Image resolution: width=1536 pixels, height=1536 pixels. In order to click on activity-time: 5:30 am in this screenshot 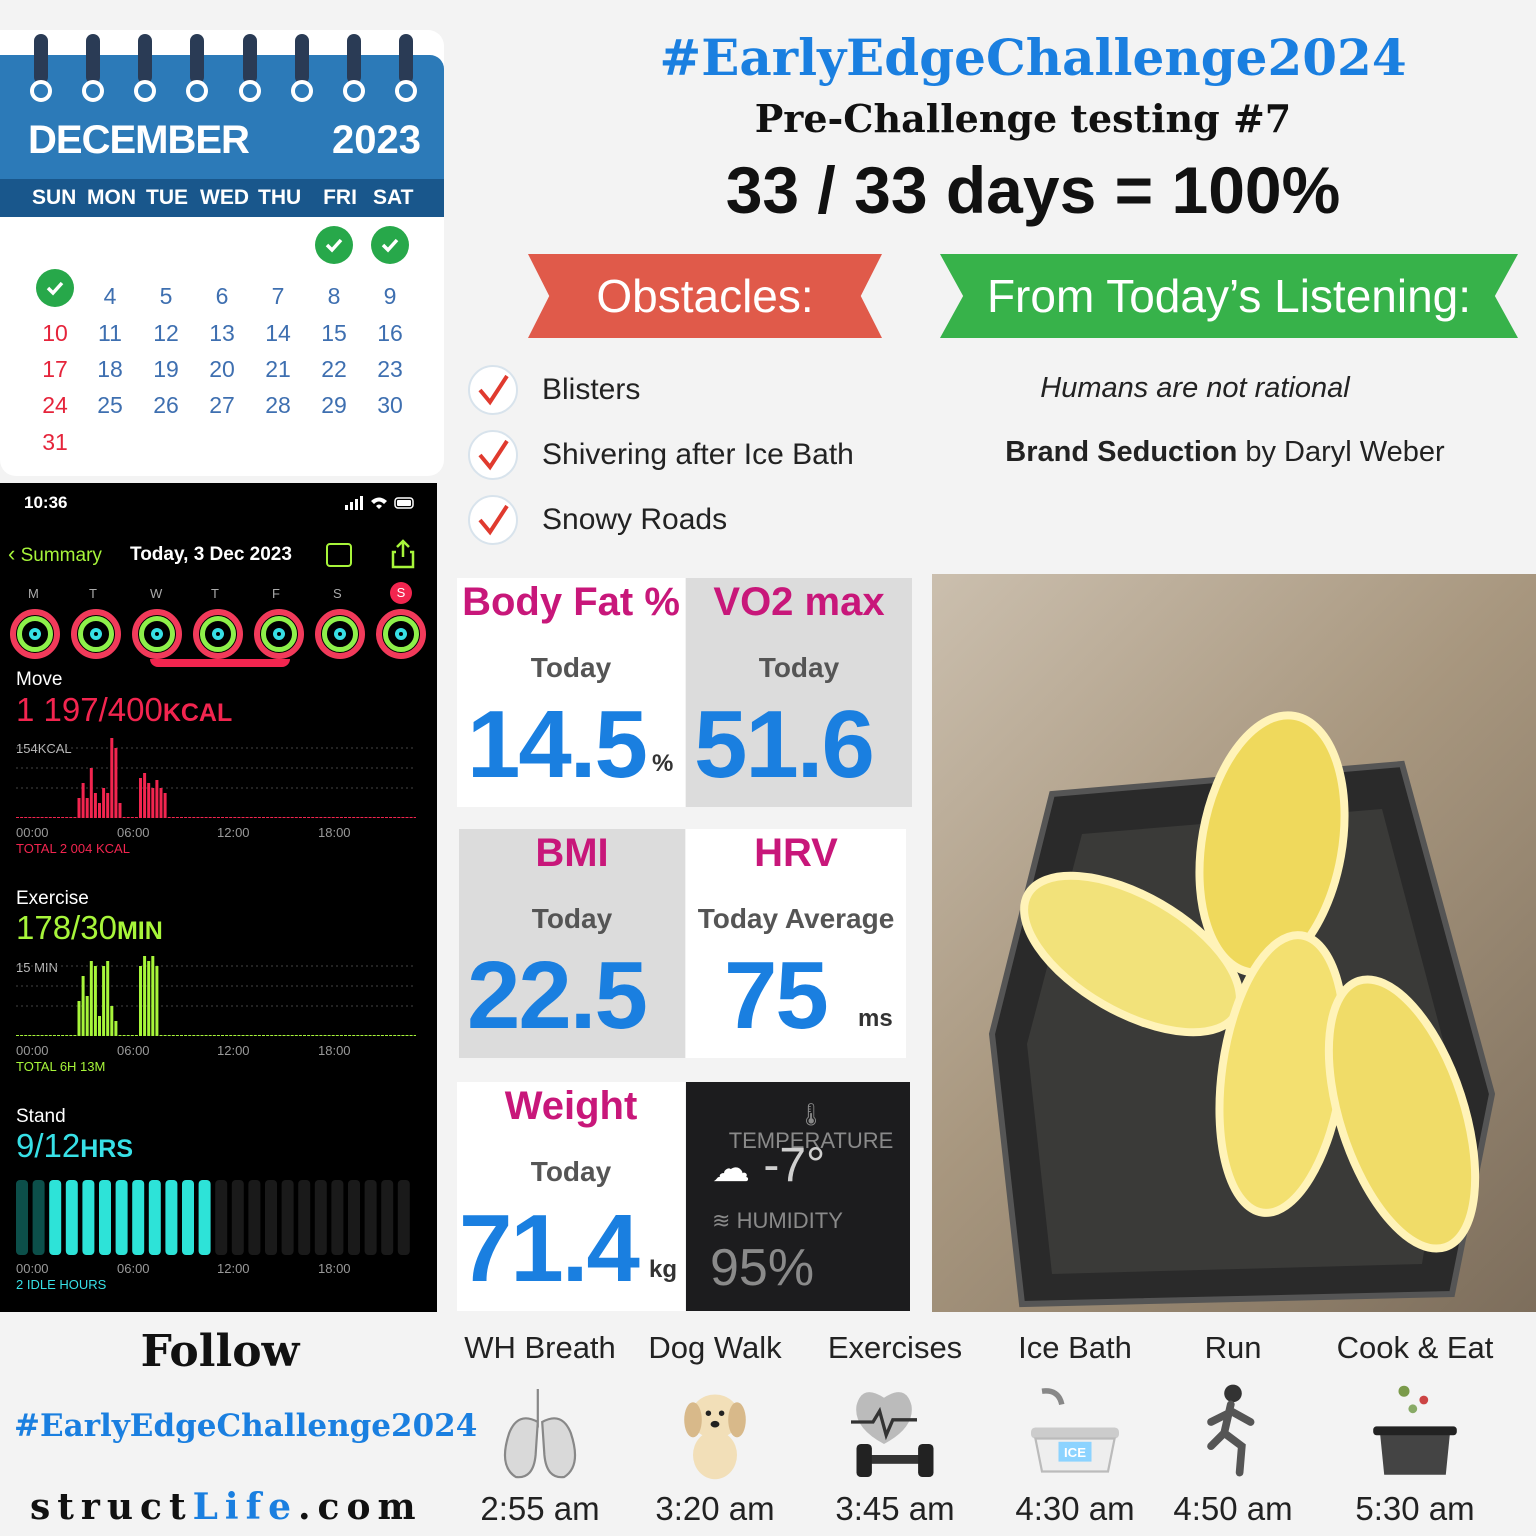, I will do `click(1415, 1508)`.